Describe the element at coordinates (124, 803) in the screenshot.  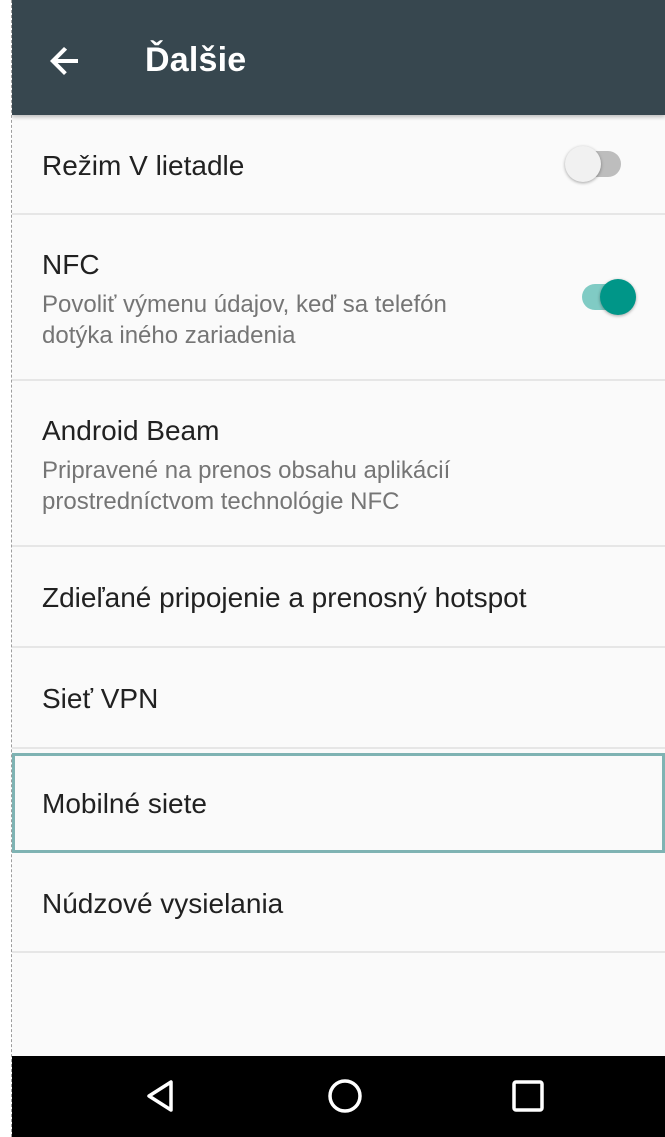
I see `mobile-networks-title: Mobilné siete` at that location.